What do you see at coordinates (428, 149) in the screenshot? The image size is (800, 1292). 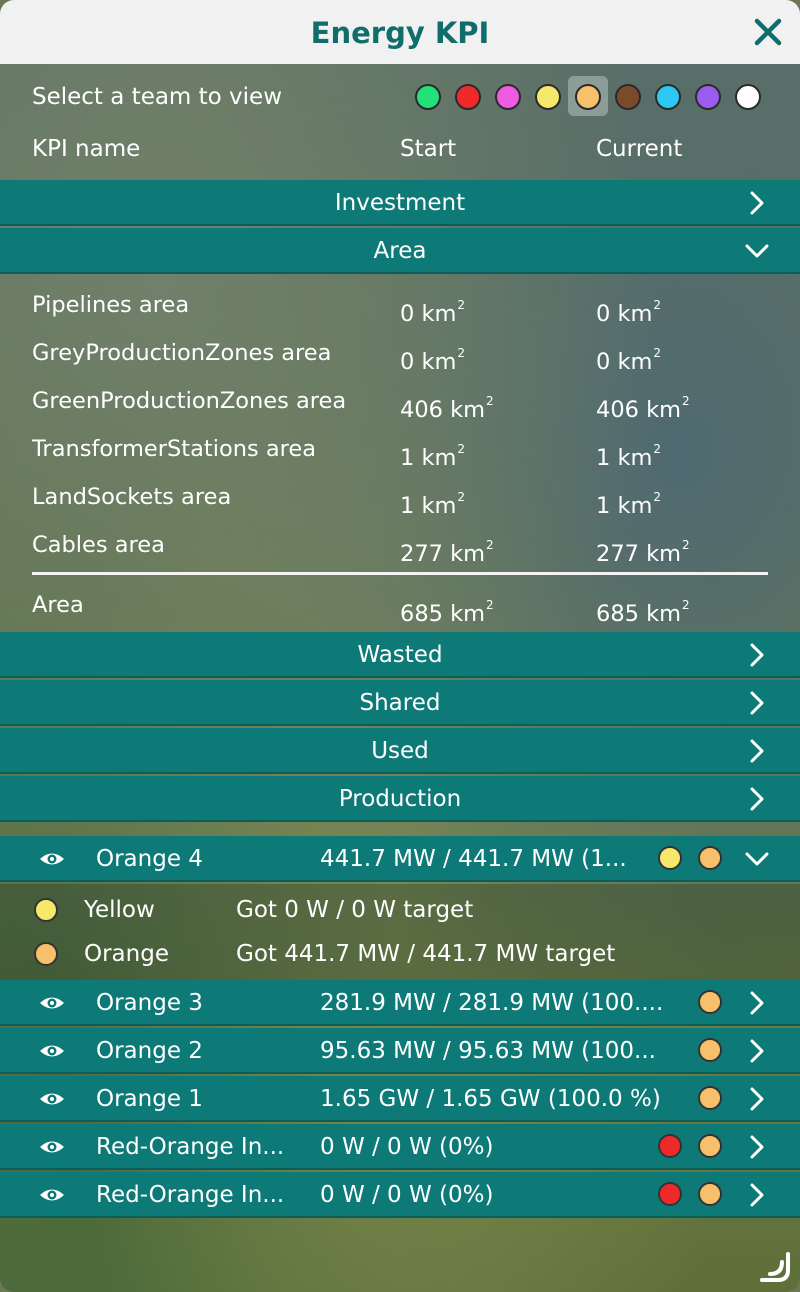 I see `column-header-start: Start` at bounding box center [428, 149].